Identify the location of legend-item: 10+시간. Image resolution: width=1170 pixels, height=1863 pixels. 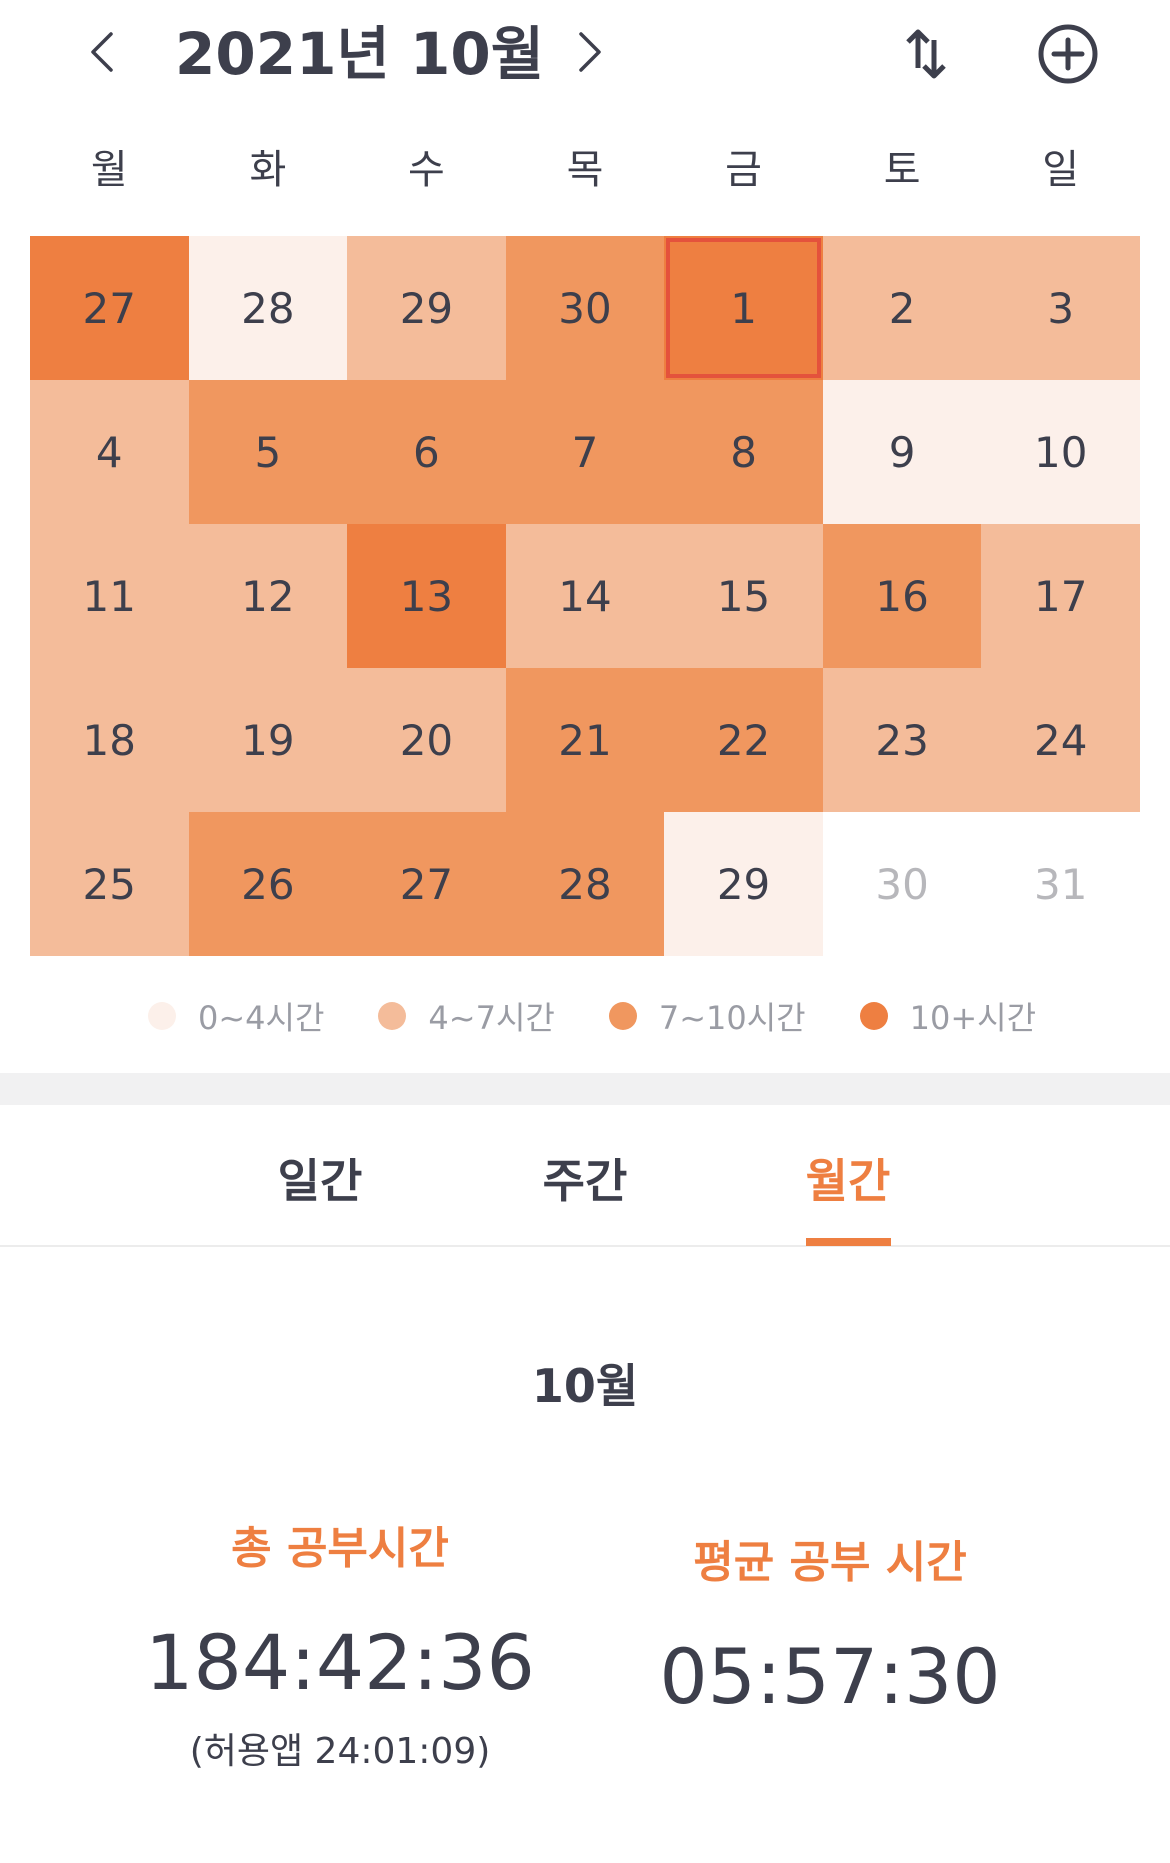
(948, 1016).